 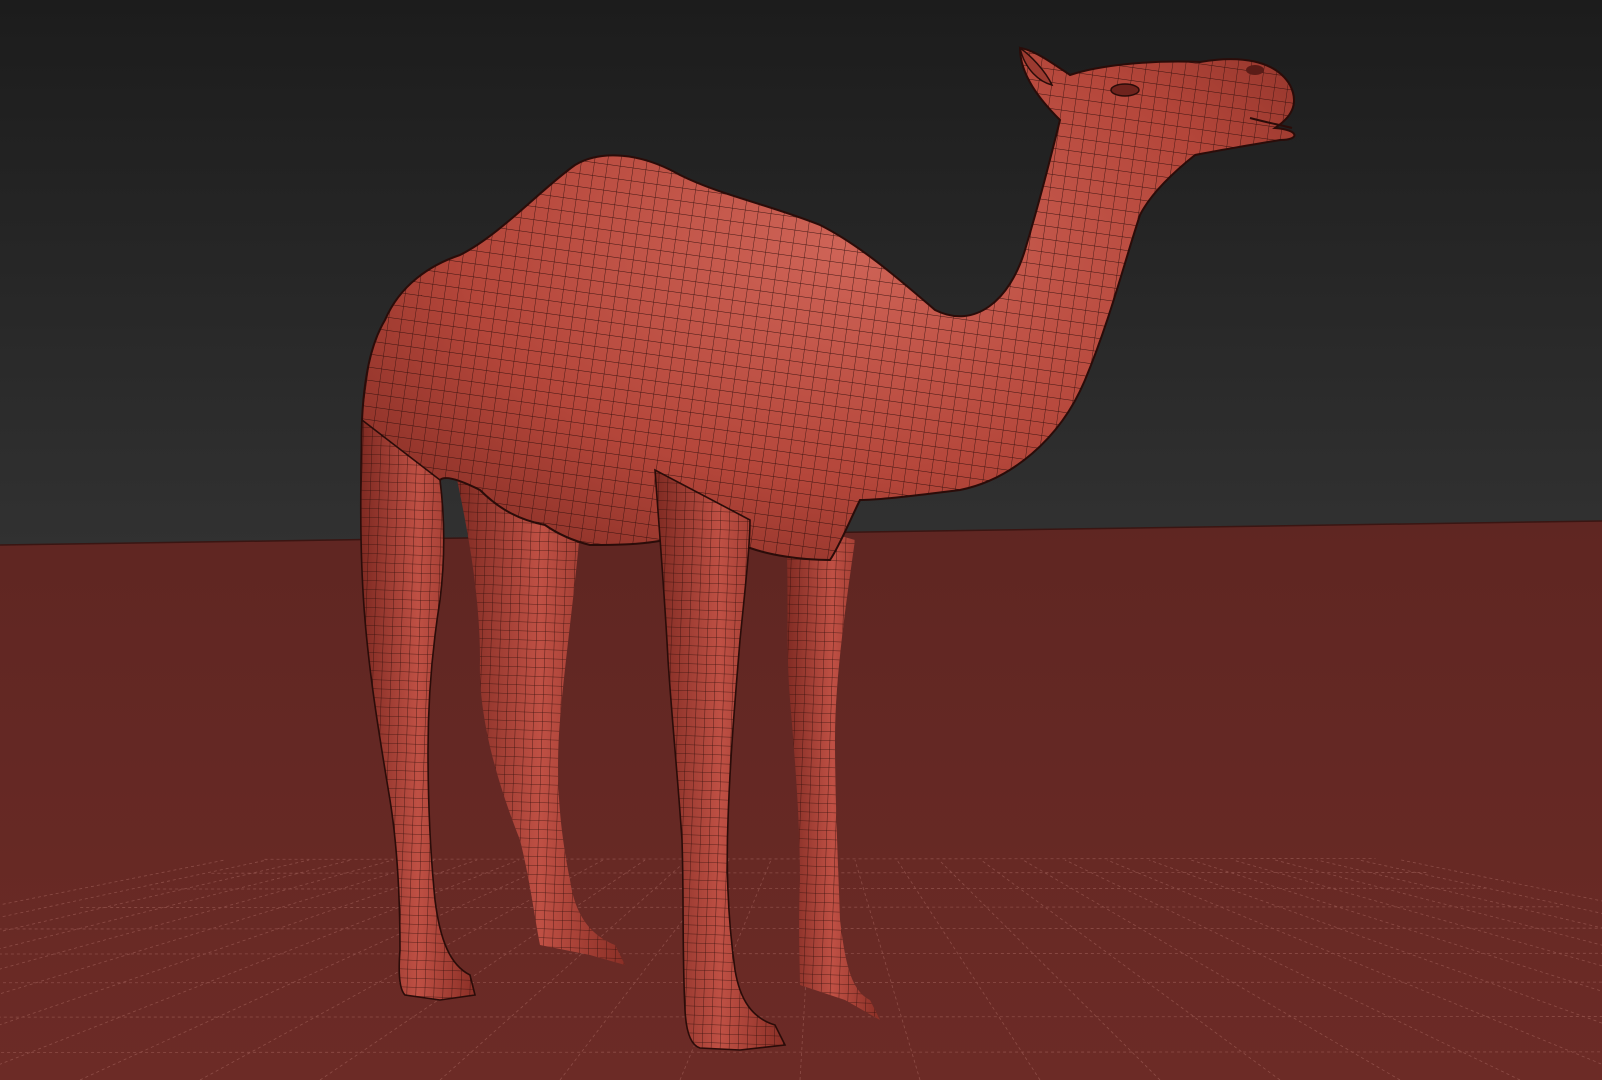 I want to click on camel-eye, so click(x=1125, y=90).